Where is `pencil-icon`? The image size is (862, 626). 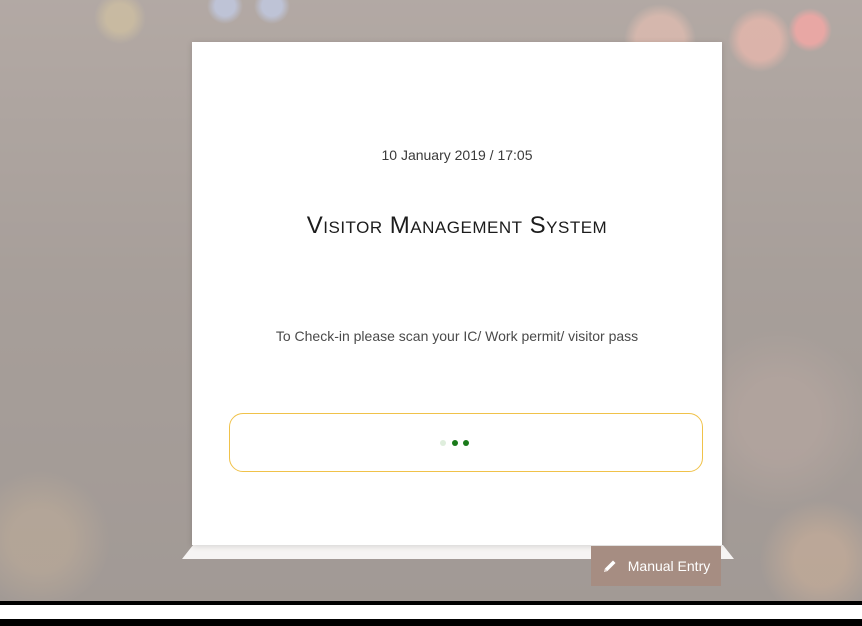 pencil-icon is located at coordinates (610, 566).